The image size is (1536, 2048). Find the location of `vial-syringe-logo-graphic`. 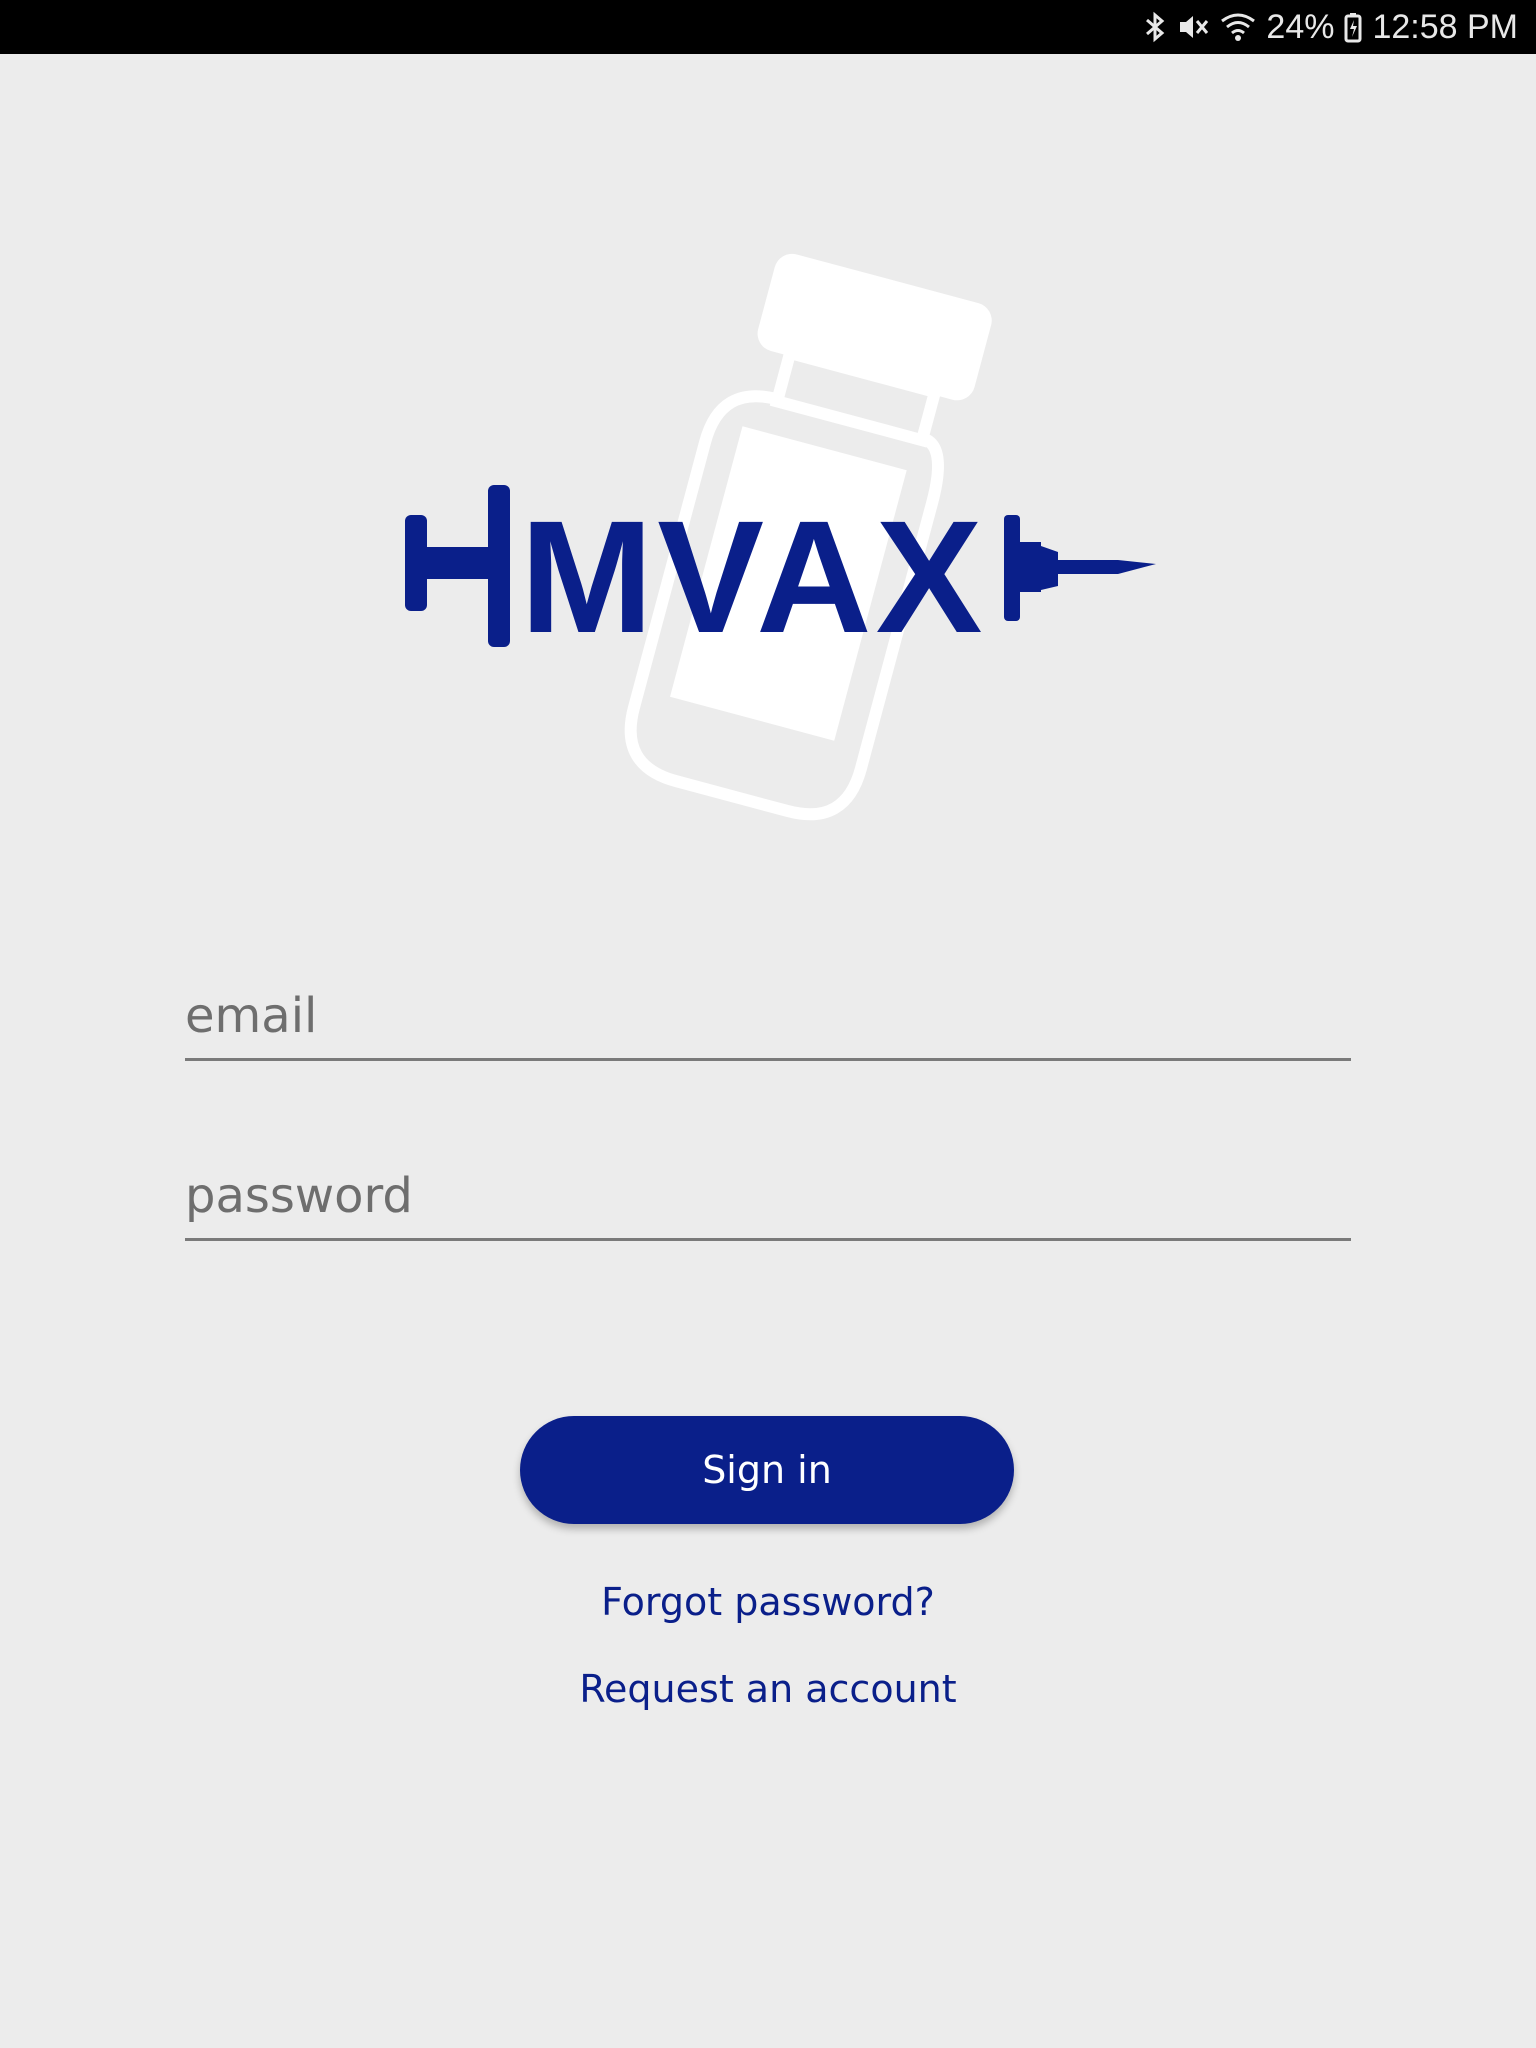

vial-syringe-logo-graphic is located at coordinates (780, 537).